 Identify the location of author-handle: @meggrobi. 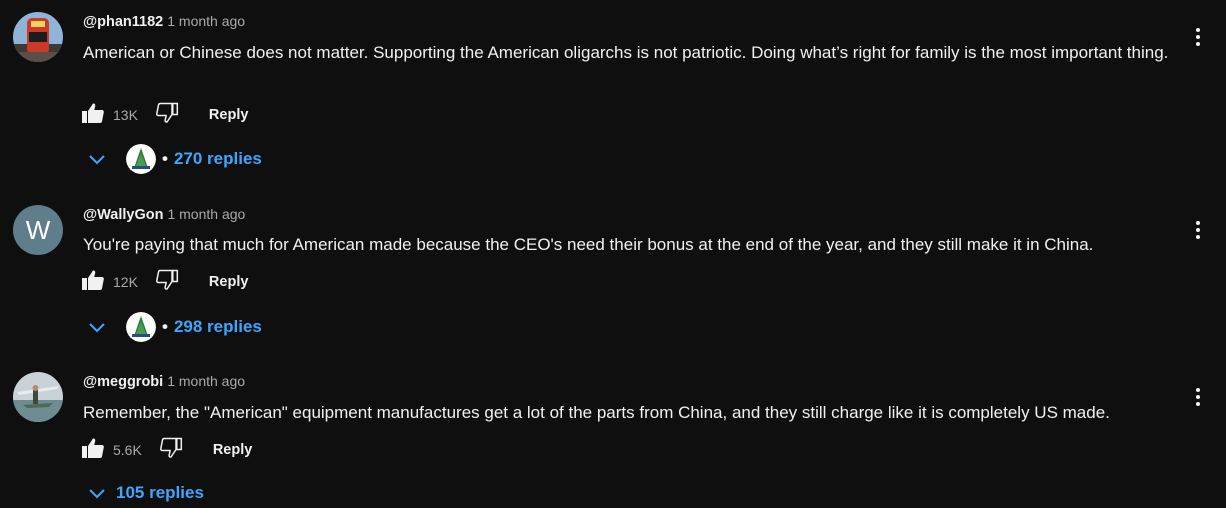
(123, 382).